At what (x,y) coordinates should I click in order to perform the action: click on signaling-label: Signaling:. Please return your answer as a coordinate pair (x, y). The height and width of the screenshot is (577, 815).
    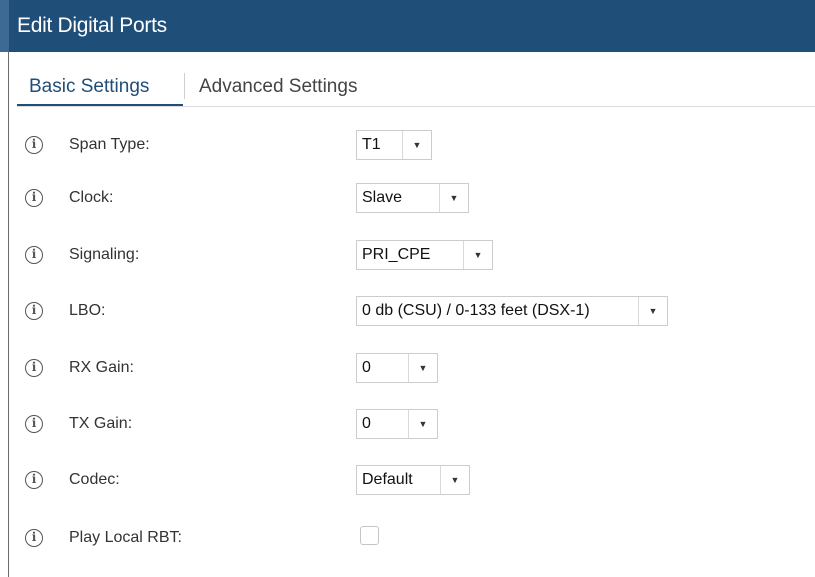
    Looking at the image, I should click on (104, 254).